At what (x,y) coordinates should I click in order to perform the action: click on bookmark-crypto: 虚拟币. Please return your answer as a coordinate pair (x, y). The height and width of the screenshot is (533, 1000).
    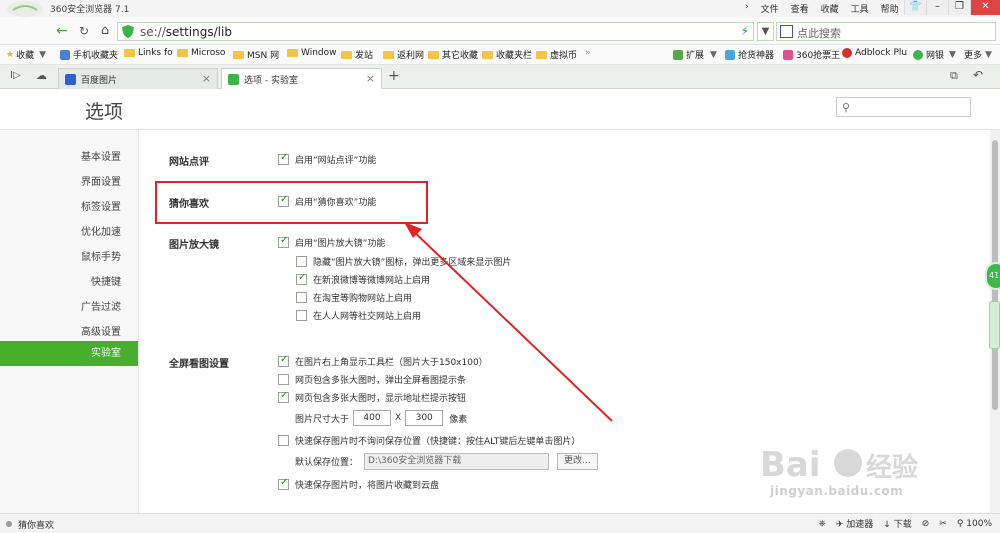
    Looking at the image, I should click on (556, 54).